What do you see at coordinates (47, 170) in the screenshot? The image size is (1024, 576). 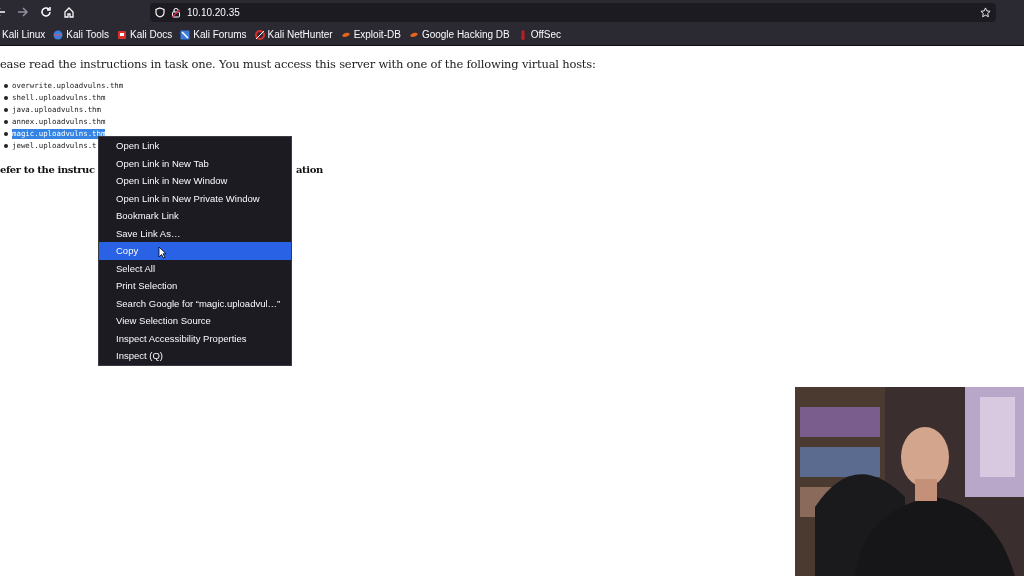 I see `heading-text: efer to the instruc` at bounding box center [47, 170].